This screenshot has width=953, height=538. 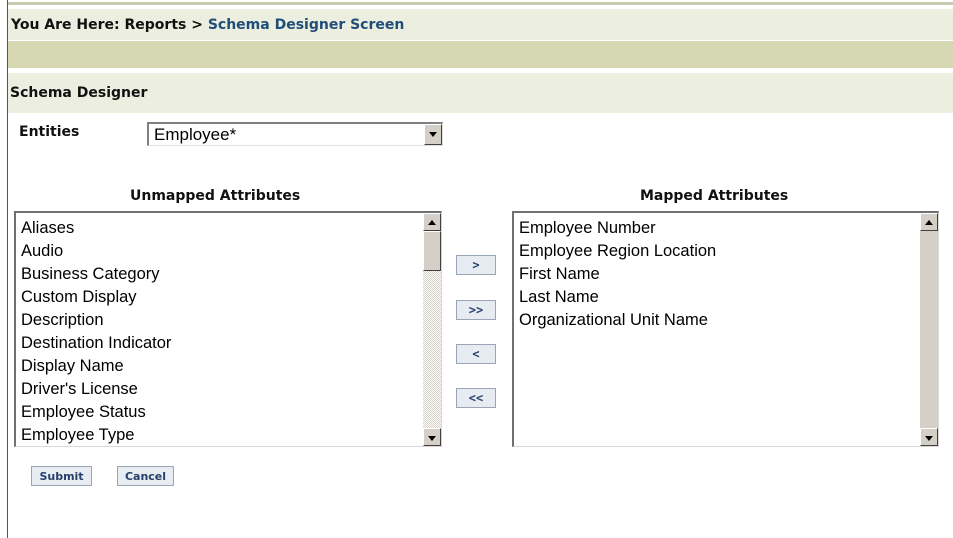 What do you see at coordinates (109, 24) in the screenshot?
I see `breadcrumb-prefix: You Are Here: Reports >` at bounding box center [109, 24].